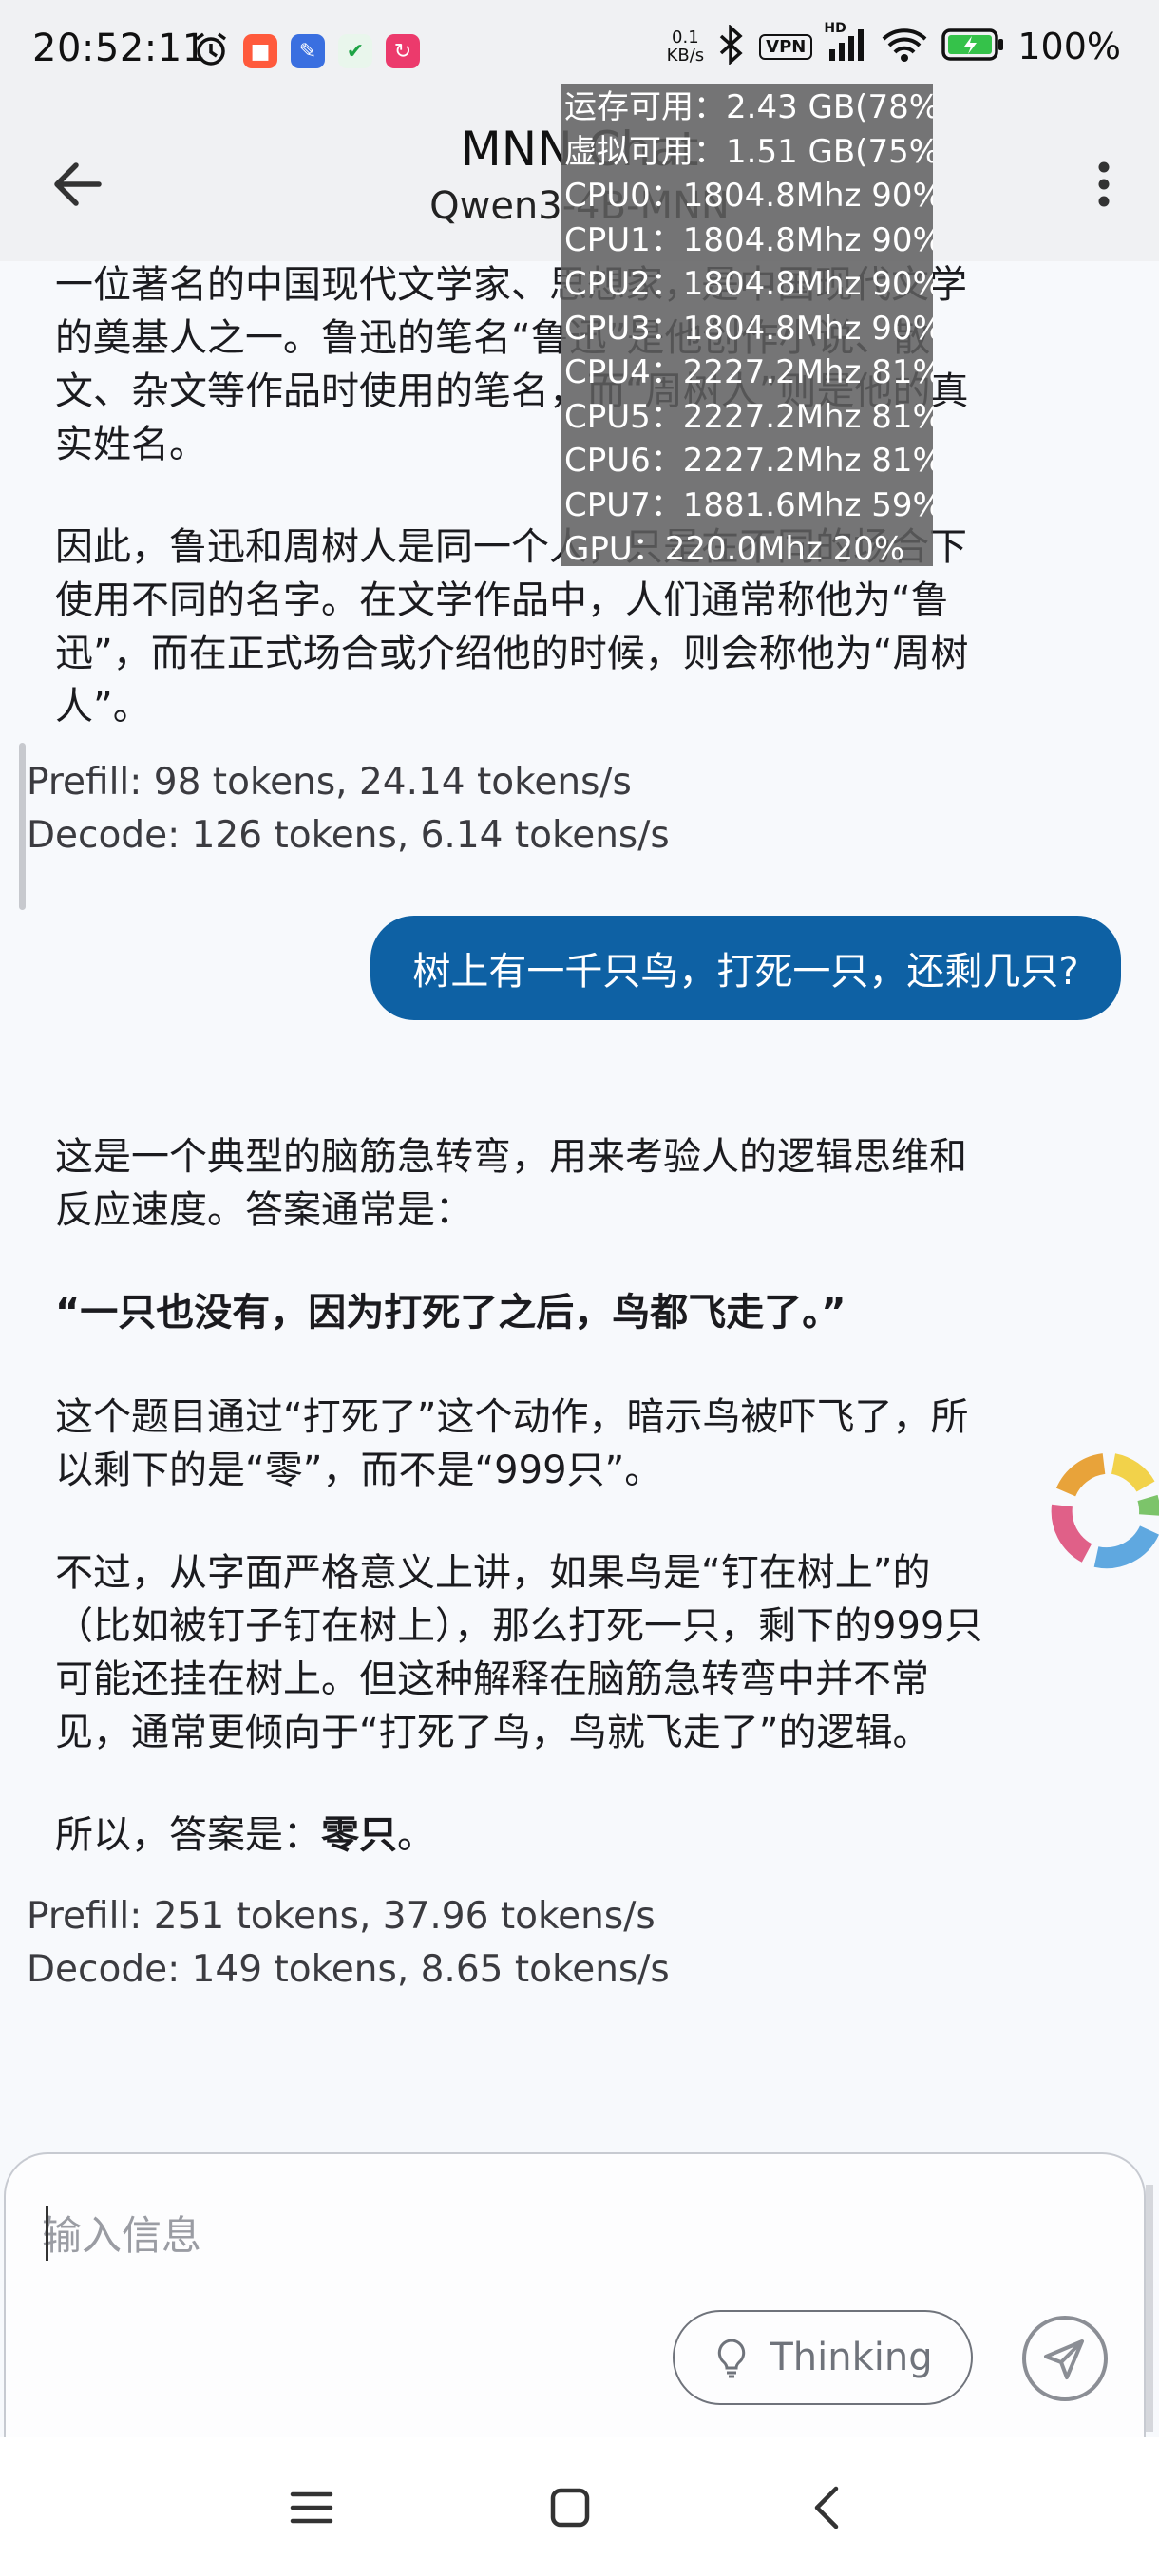  What do you see at coordinates (745, 968) in the screenshot?
I see `user-message-bubble: 树上有一千只鸟，打死一只，还剩几只?` at bounding box center [745, 968].